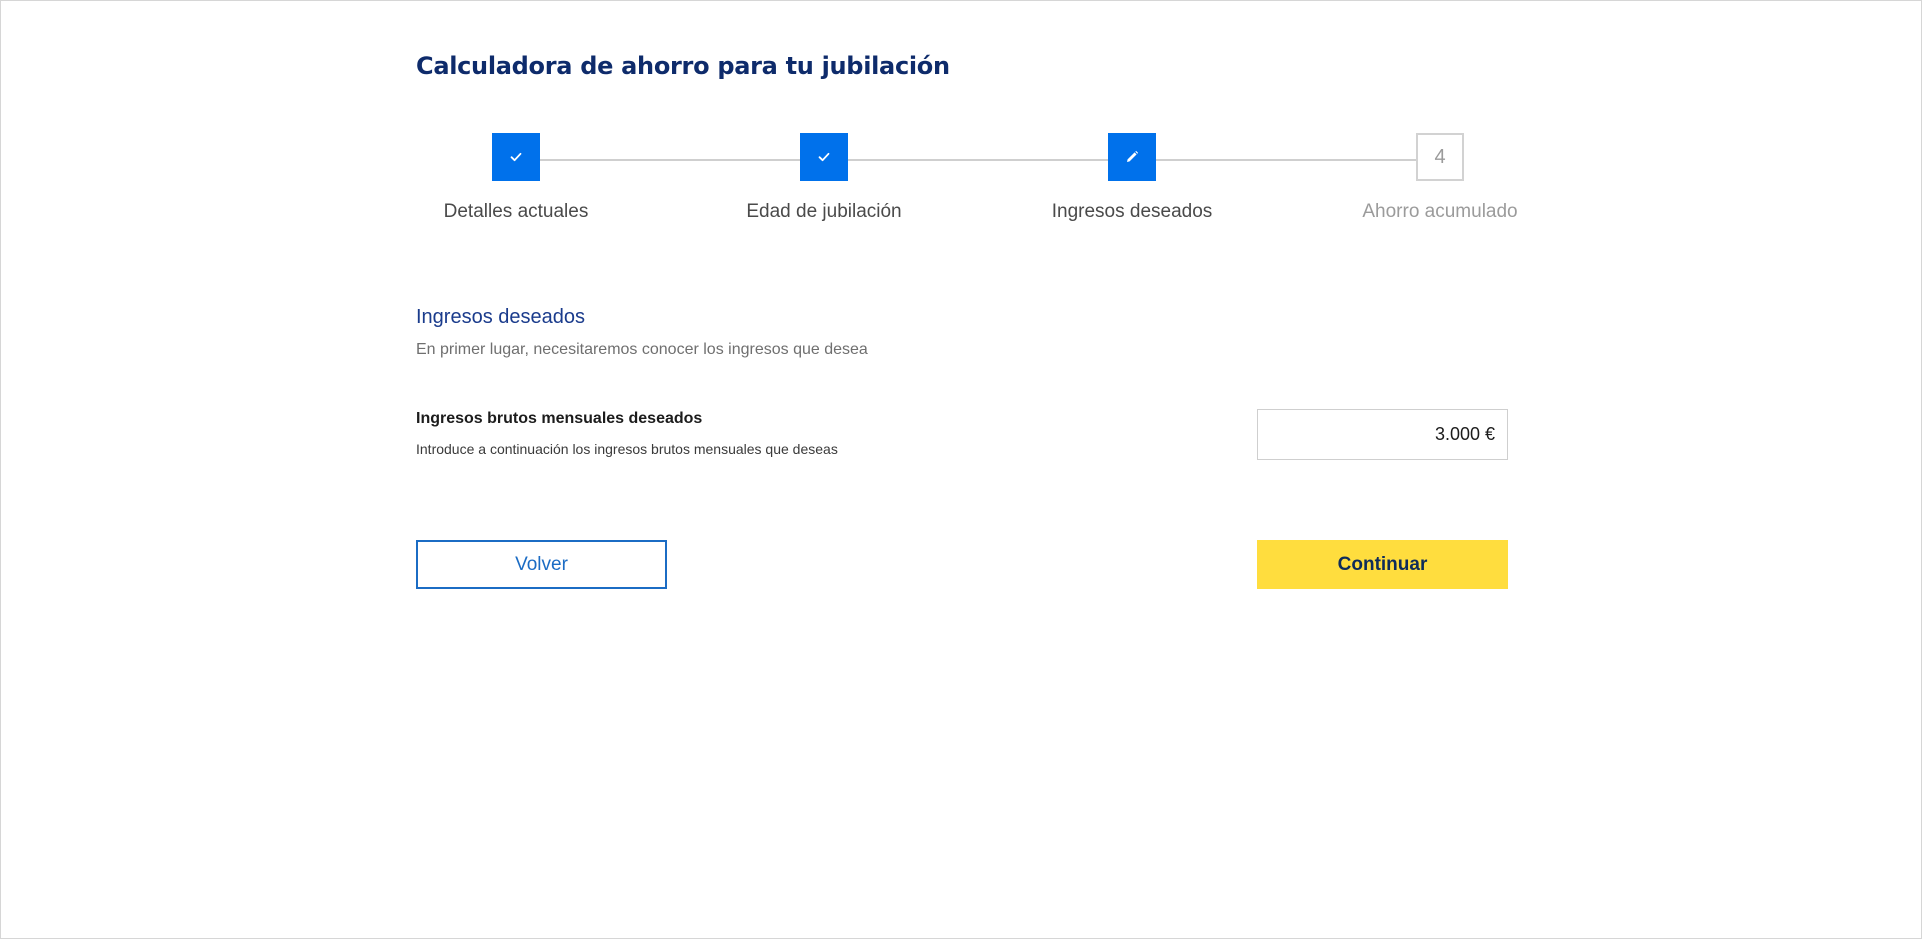  Describe the element at coordinates (683, 66) in the screenshot. I see `page-title: Calculadora de ahorro para tu jubilación` at that location.